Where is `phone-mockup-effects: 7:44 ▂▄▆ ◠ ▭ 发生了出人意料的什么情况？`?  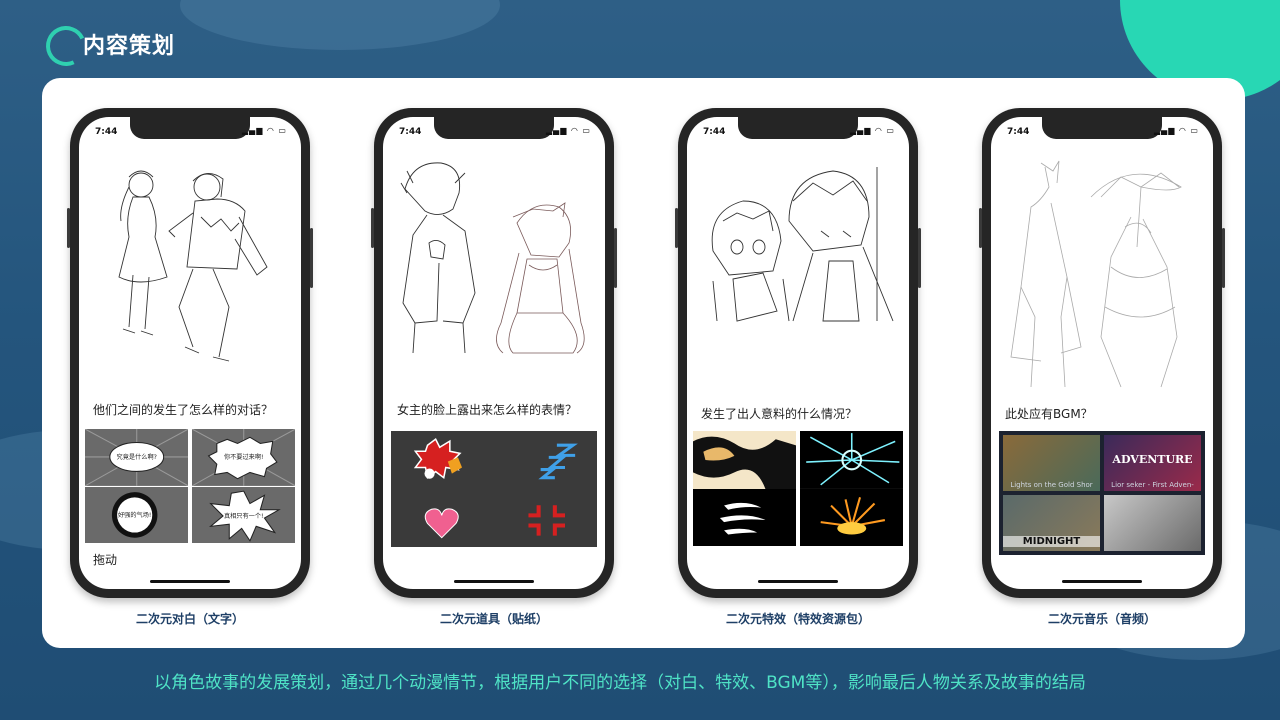 phone-mockup-effects: 7:44 ▂▄▆ ◠ ▭ 发生了出人意料的什么情况？ is located at coordinates (798, 353).